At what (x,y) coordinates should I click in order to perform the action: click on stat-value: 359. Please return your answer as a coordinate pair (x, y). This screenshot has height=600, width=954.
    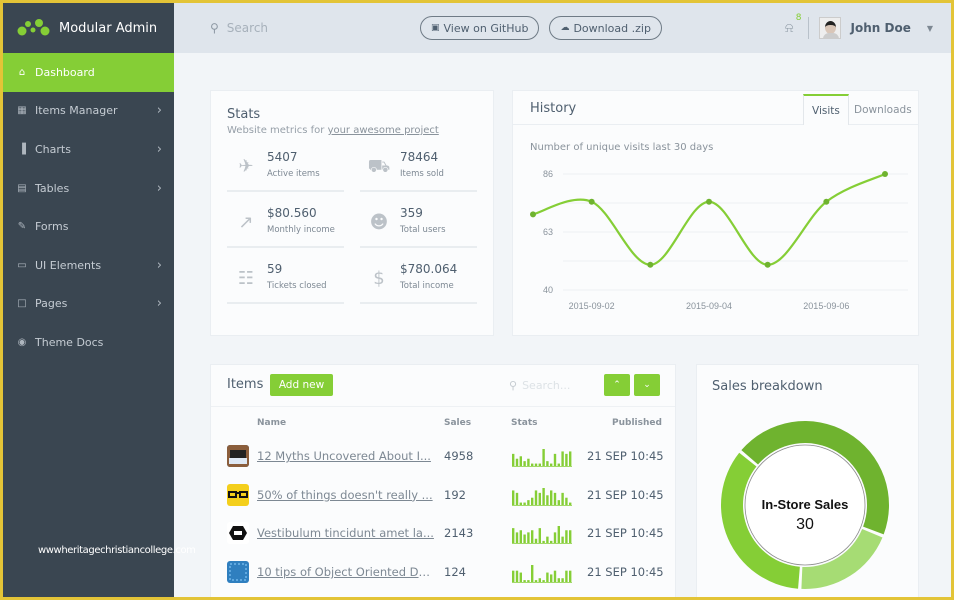
    Looking at the image, I should click on (411, 213).